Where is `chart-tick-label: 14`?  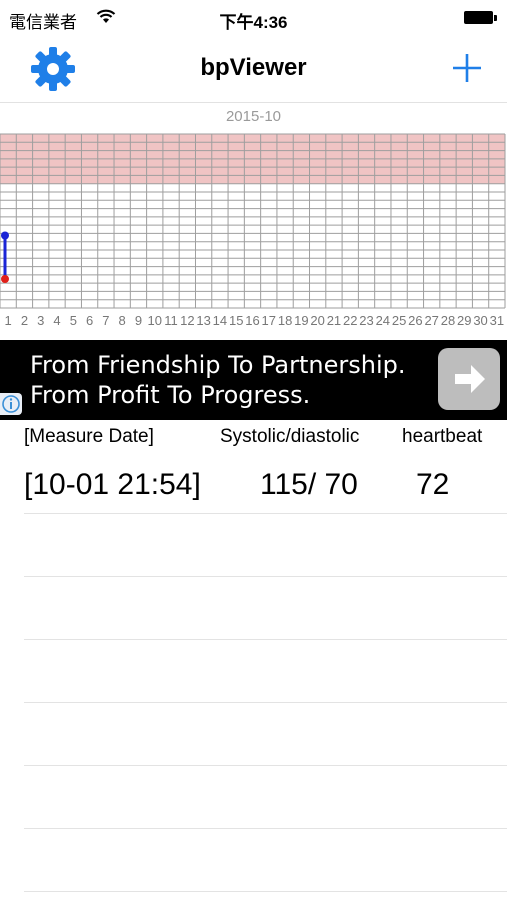 chart-tick-label: 14 is located at coordinates (220, 320).